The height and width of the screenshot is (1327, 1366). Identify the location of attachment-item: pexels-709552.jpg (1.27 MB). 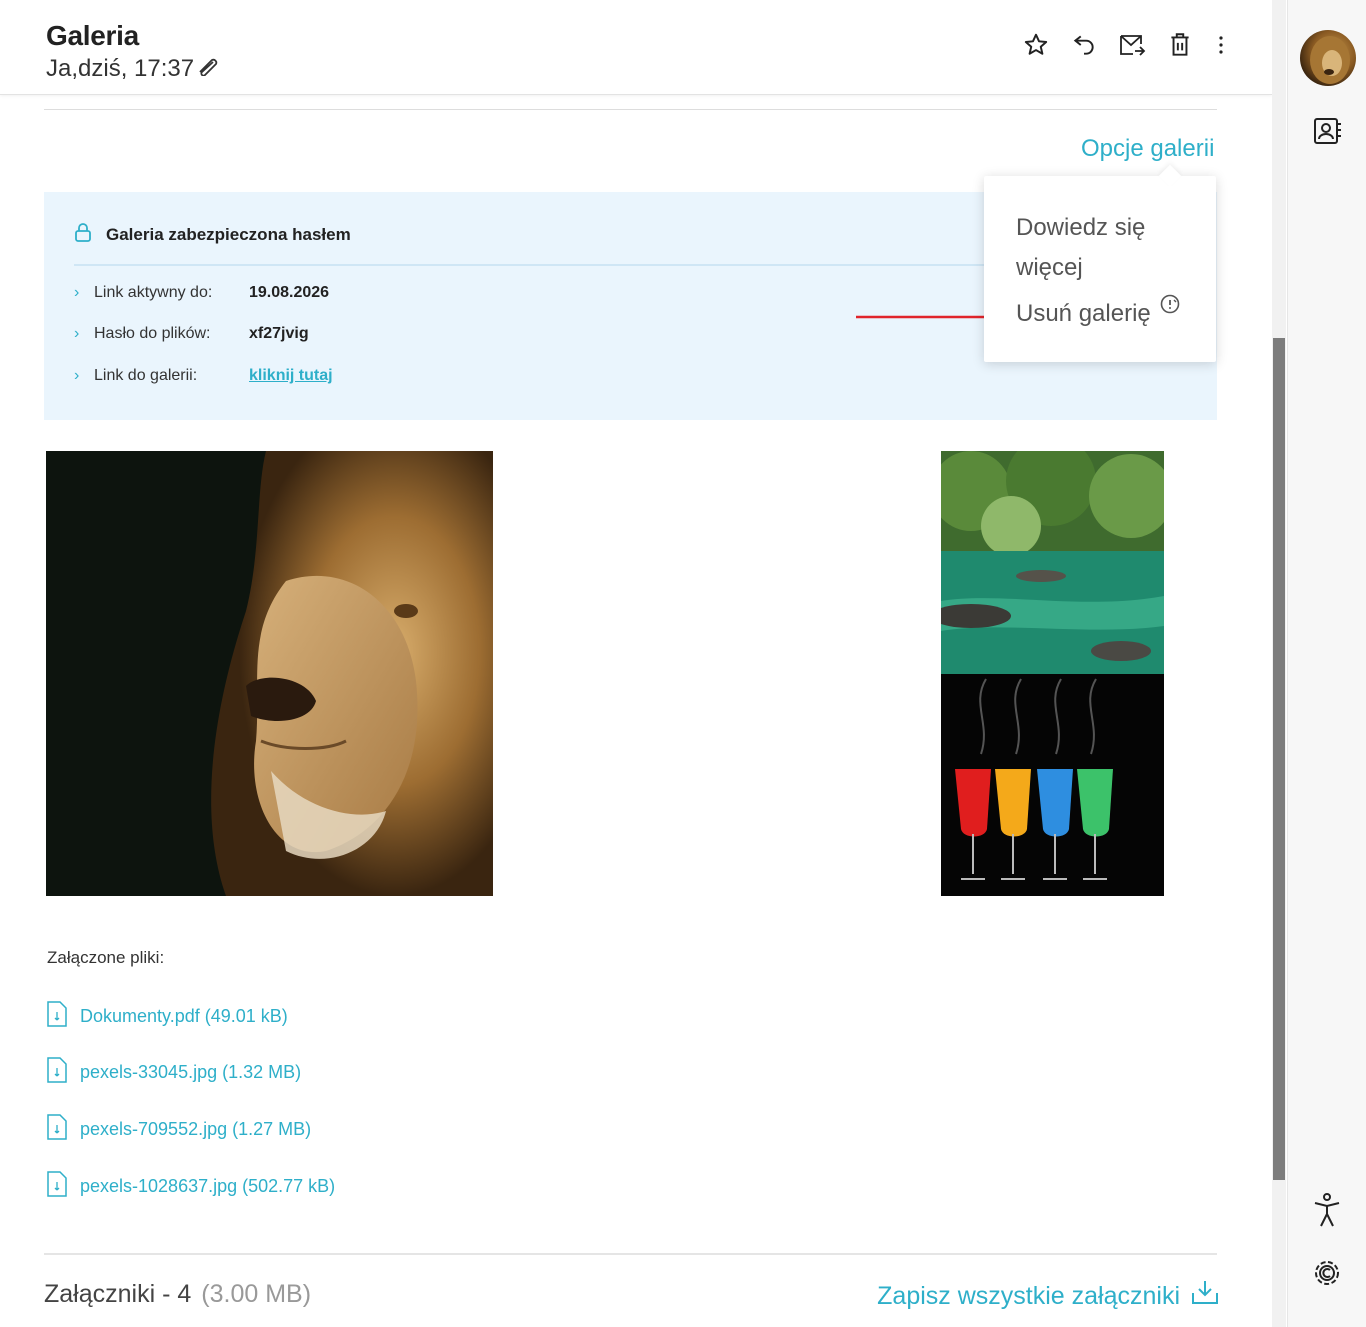
(178, 1129).